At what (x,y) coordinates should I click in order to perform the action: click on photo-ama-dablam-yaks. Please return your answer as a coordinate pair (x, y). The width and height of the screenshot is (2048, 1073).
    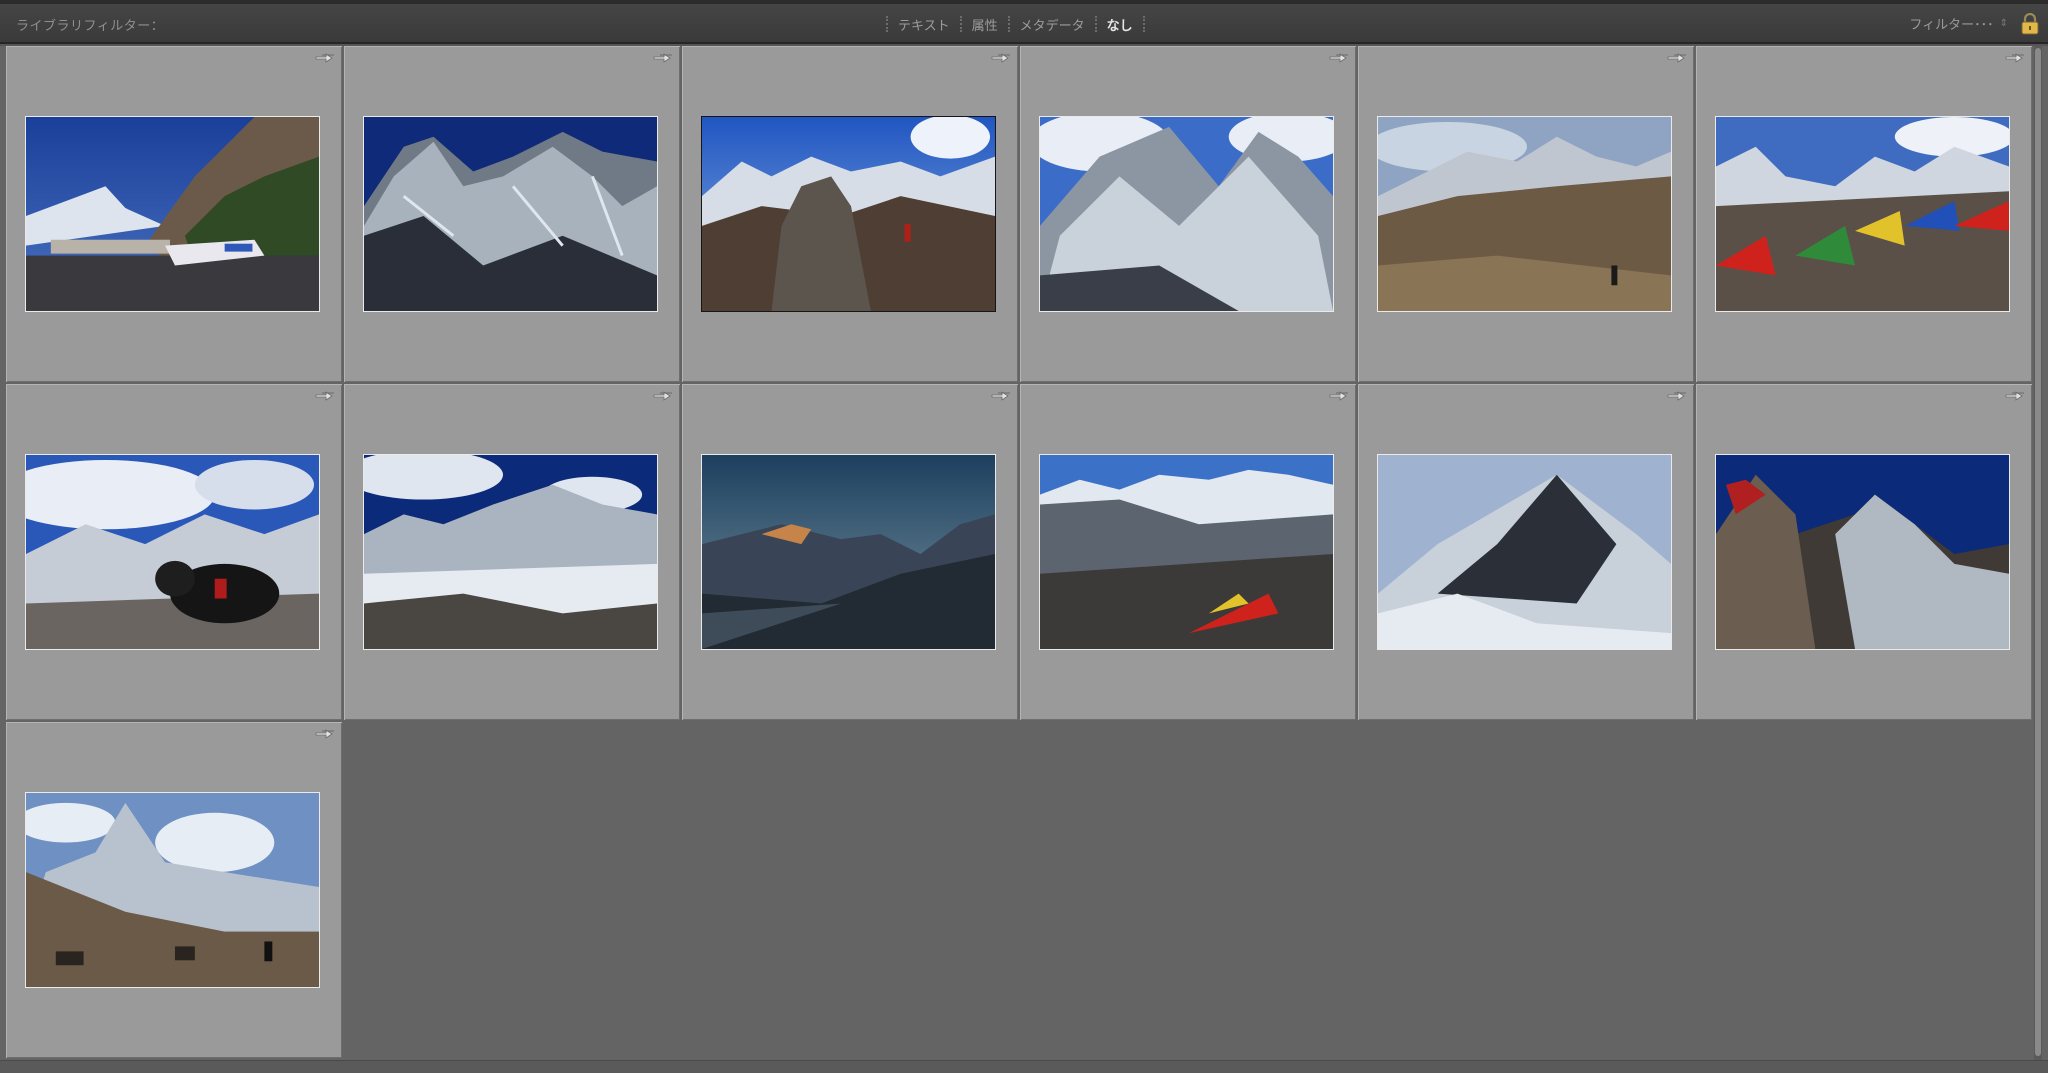
    Looking at the image, I should click on (172, 890).